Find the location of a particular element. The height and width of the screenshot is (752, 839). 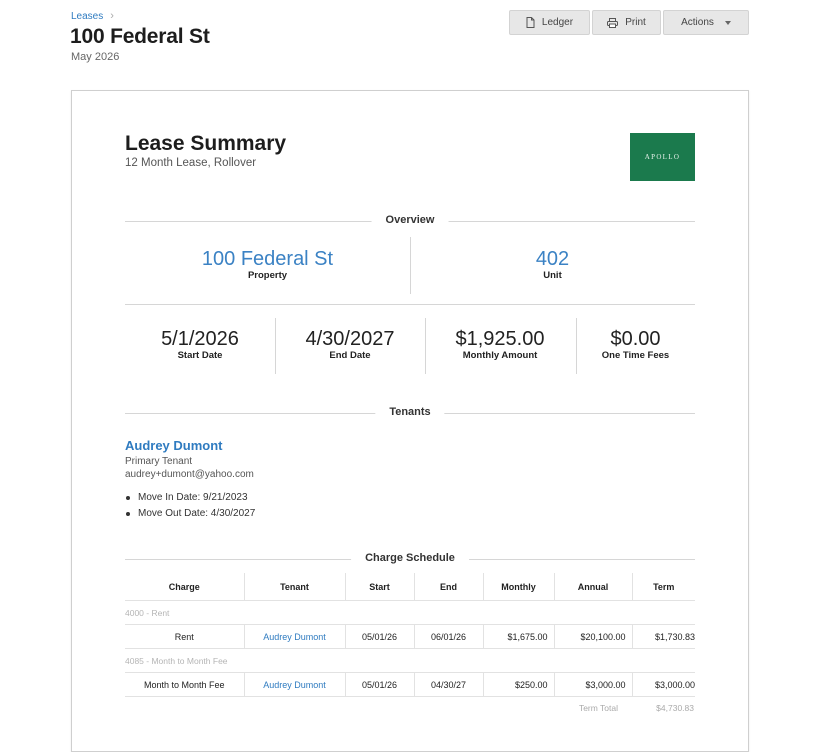

move-out-date: Move Out Date: 4/30/2027 is located at coordinates (190, 515).